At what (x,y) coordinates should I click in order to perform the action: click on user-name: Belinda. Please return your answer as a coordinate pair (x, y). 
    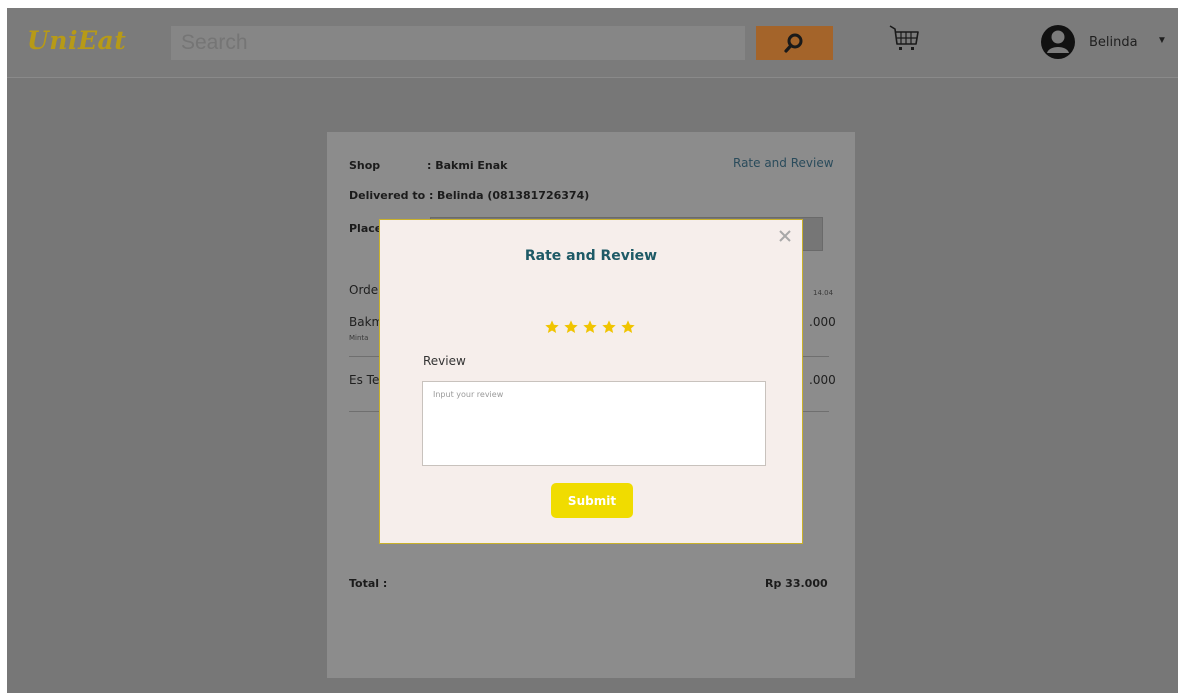
    Looking at the image, I should click on (1113, 42).